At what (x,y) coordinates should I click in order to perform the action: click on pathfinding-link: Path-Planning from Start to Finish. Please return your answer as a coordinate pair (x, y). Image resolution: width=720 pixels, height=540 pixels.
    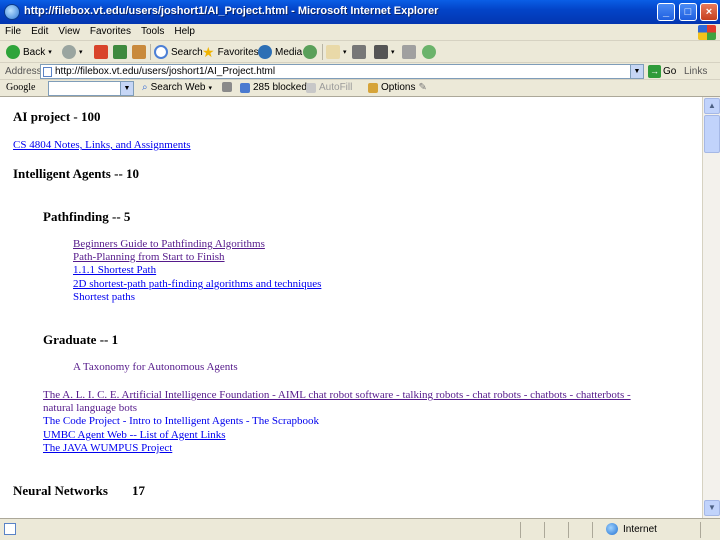
    Looking at the image, I should click on (149, 257).